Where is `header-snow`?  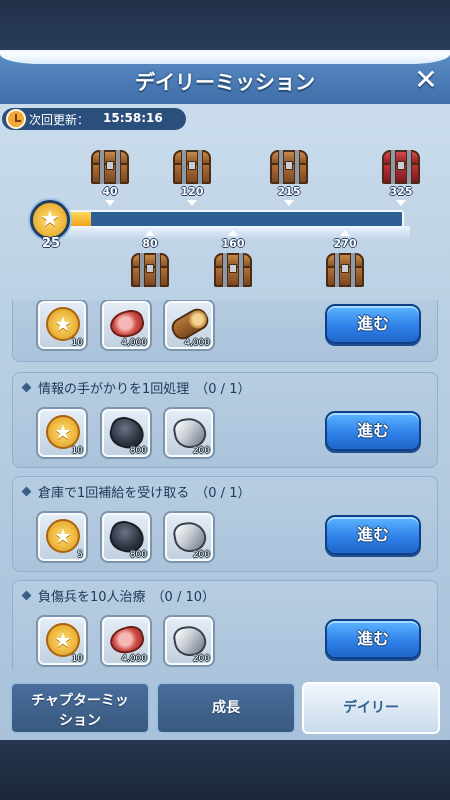 header-snow is located at coordinates (225, 58).